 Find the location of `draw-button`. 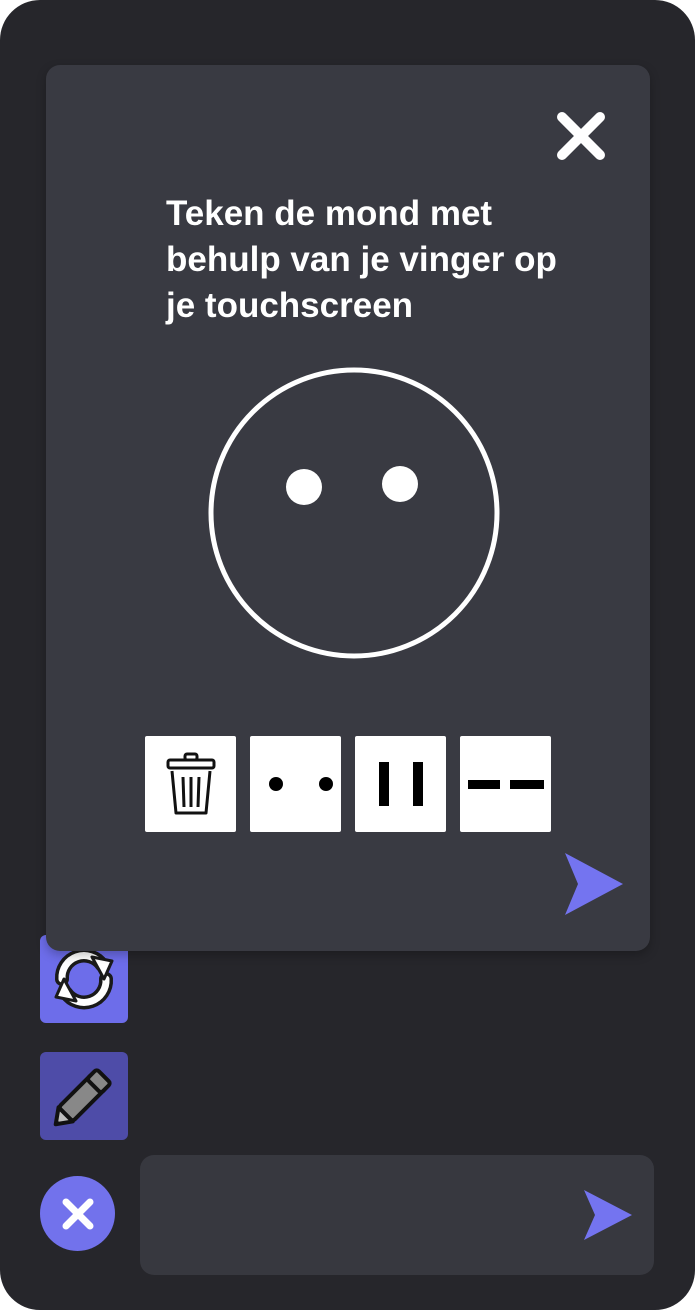

draw-button is located at coordinates (84, 1096).